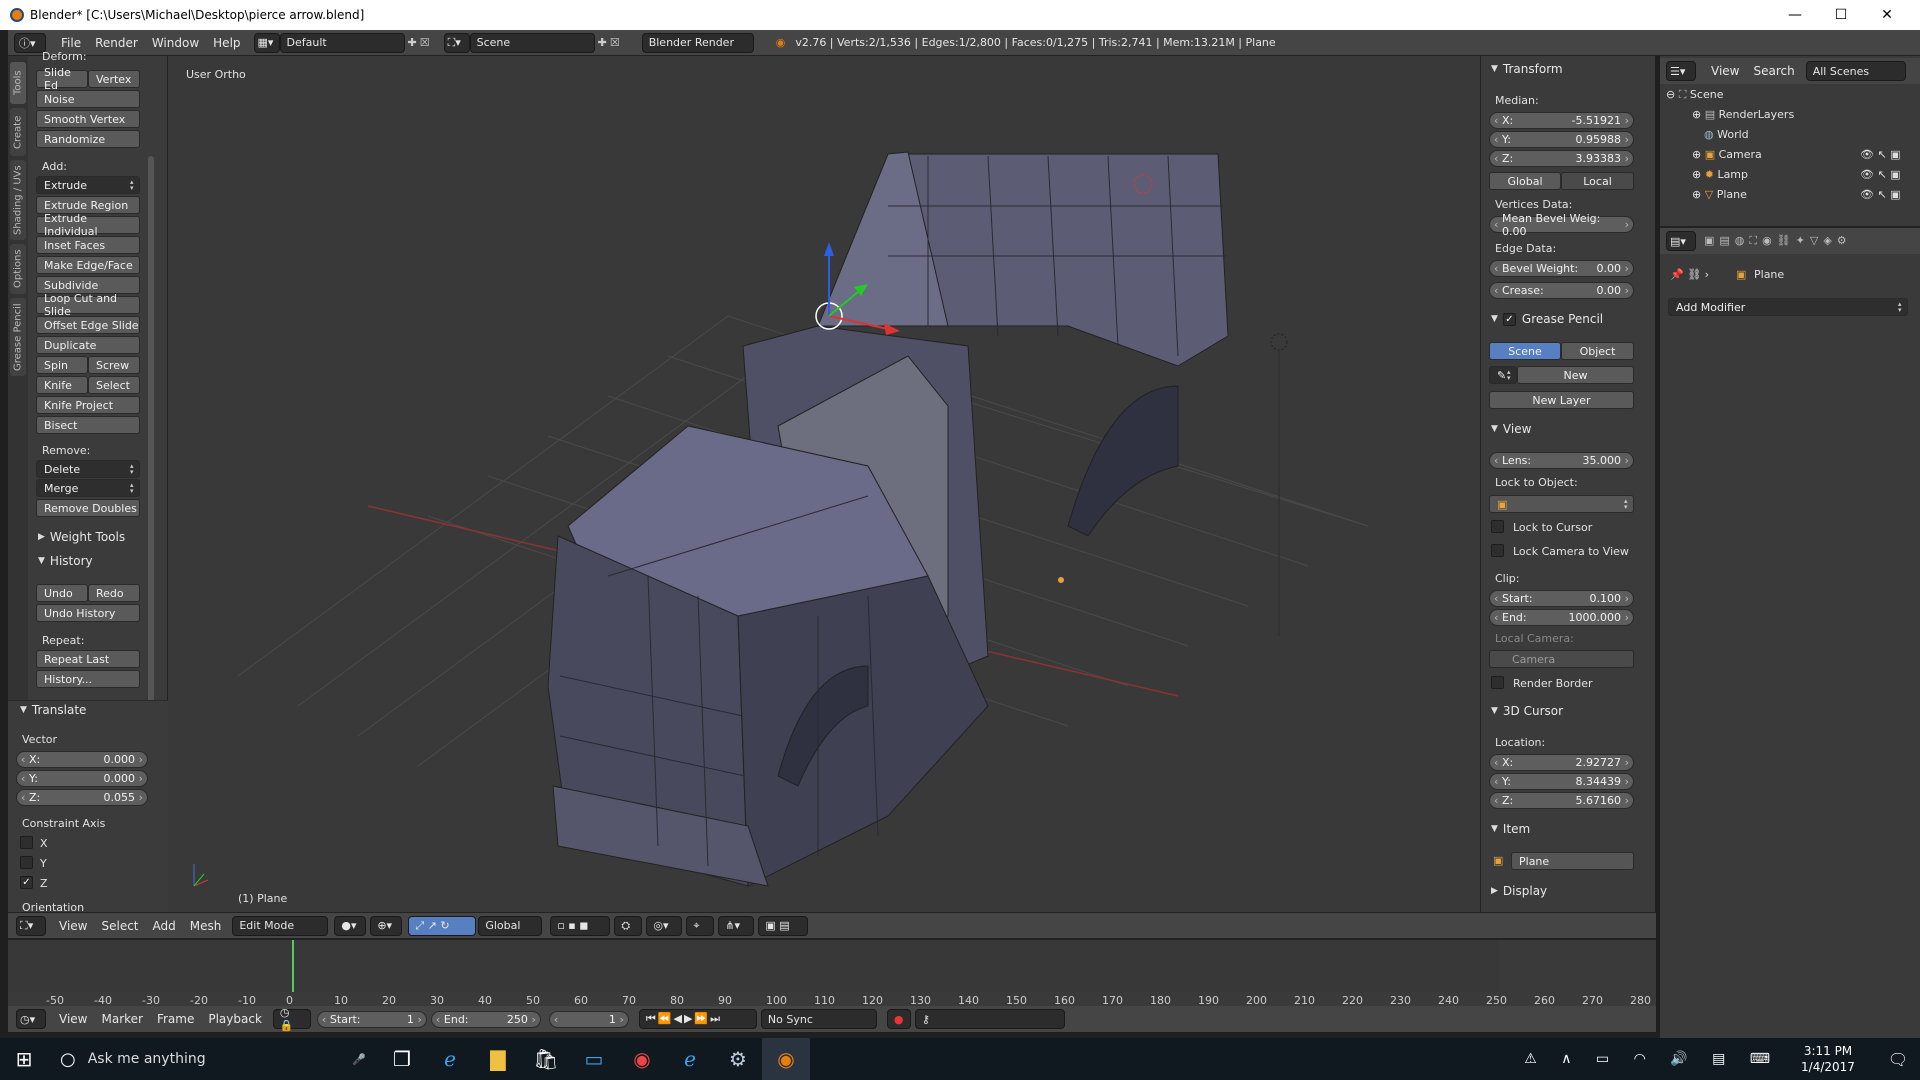 This screenshot has height=1080, width=1920. I want to click on render-preview-icons: ▣ ▤, so click(783, 925).